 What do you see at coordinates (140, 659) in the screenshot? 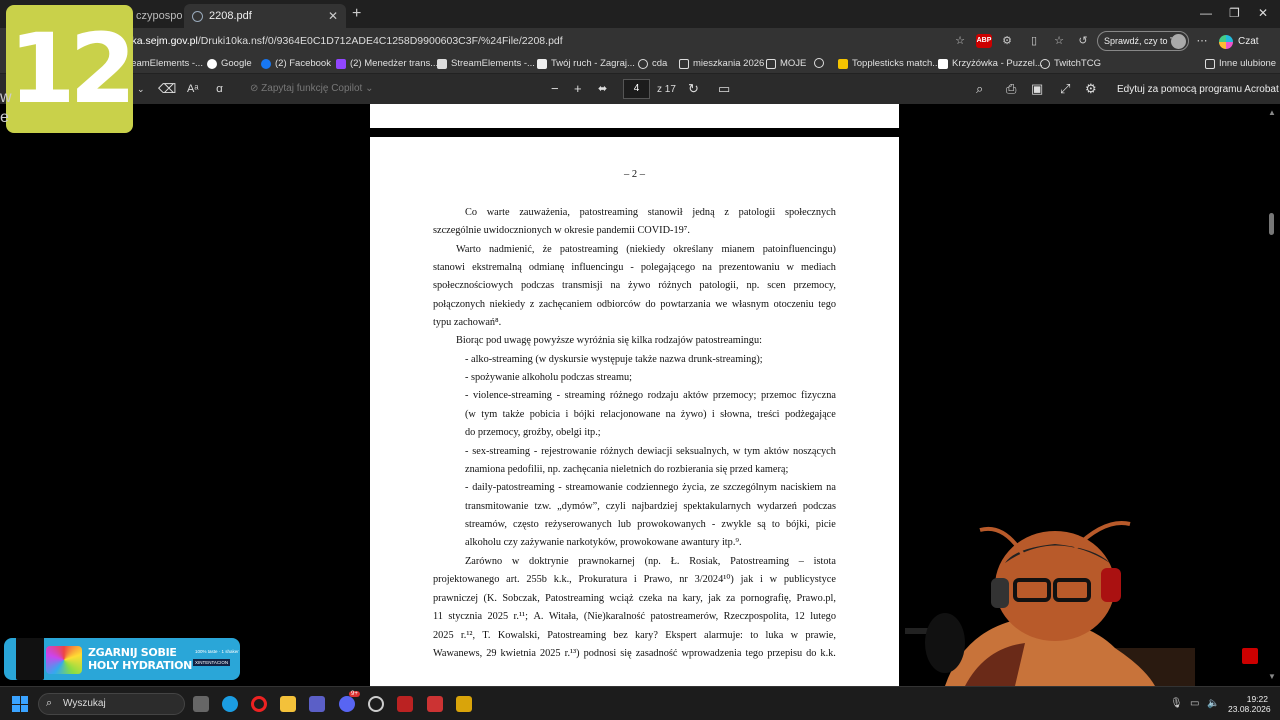
I see `banner-headline: ZGARNIJ SOBIE HOLY HYDRATION` at bounding box center [140, 659].